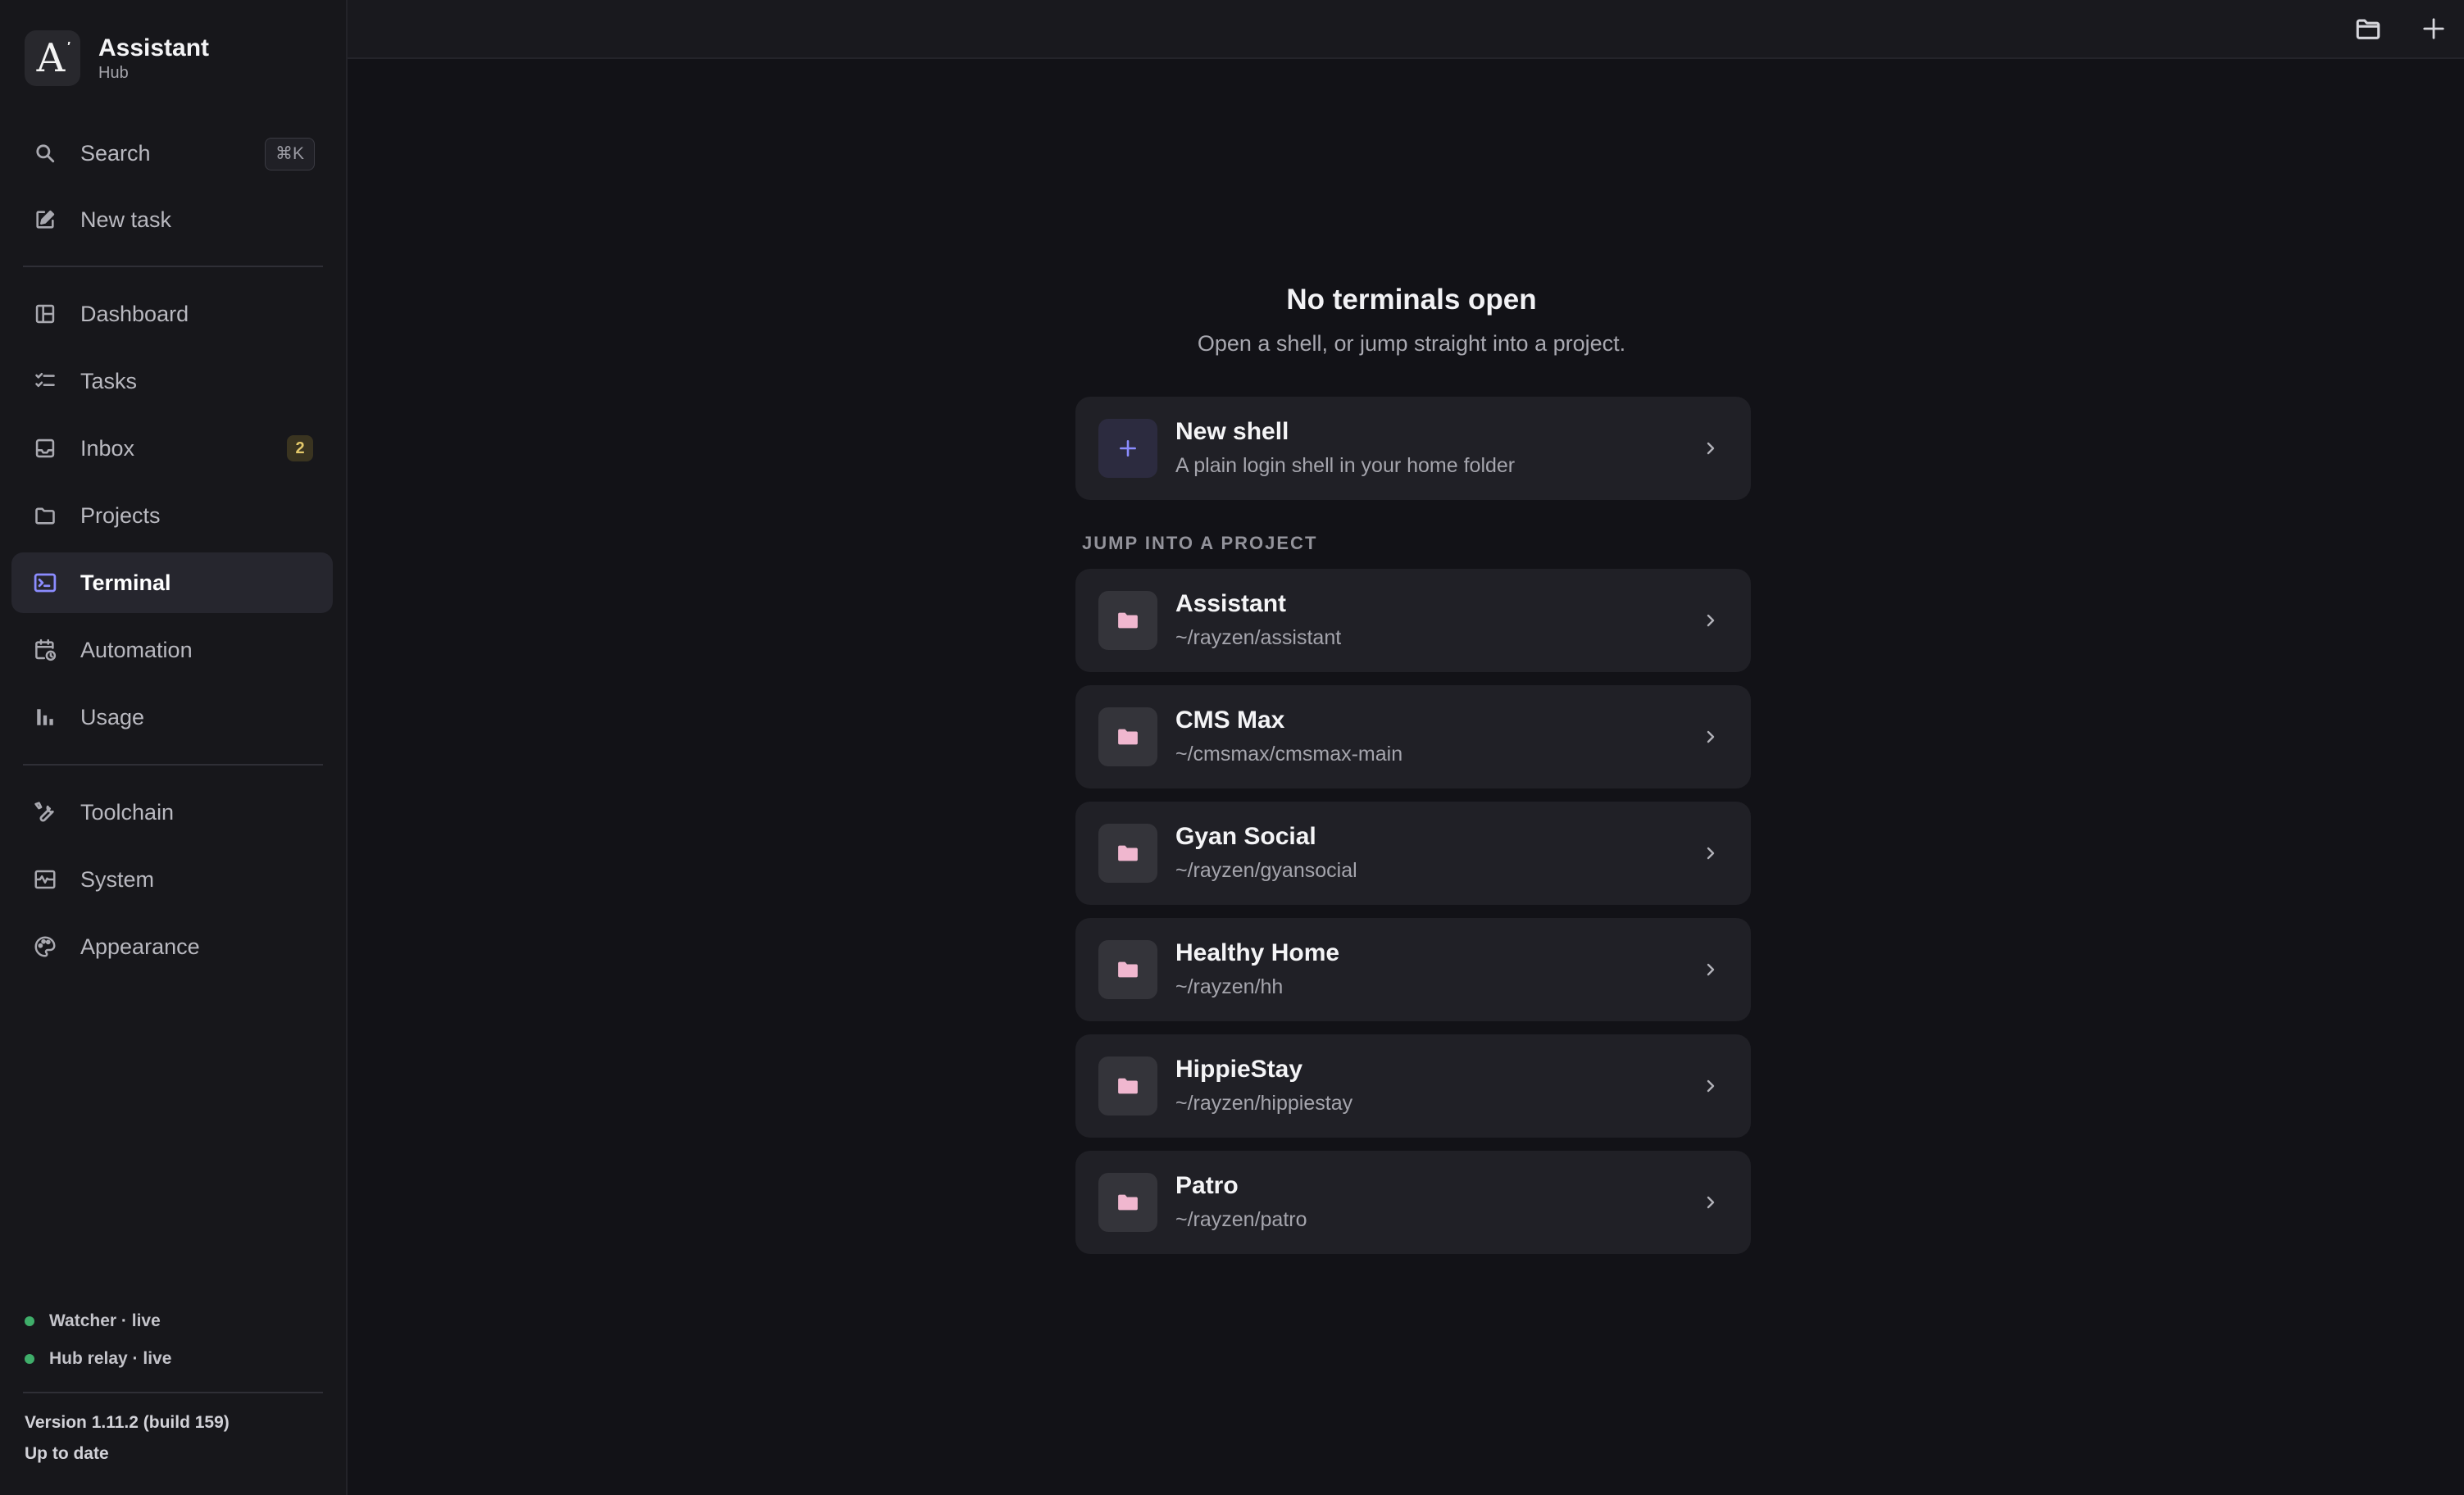 The height and width of the screenshot is (1495, 2464). Describe the element at coordinates (1413, 1086) in the screenshot. I see `project-card-hippiestay: HippieStay ~/rayzen/hippiestay` at that location.